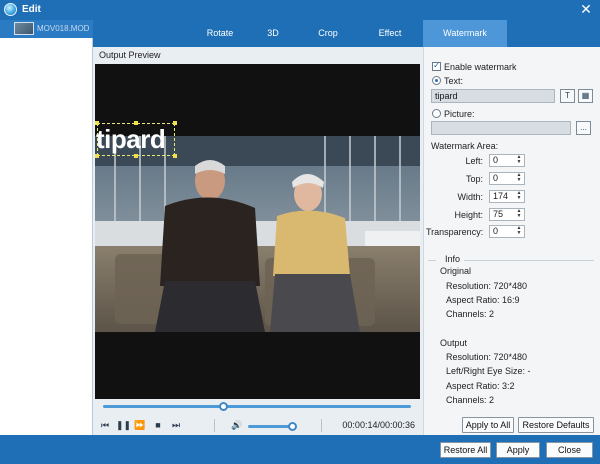 The width and height of the screenshot is (600, 464). Describe the element at coordinates (480, 67) in the screenshot. I see `enable-watermark-label: Enable watermark` at that location.